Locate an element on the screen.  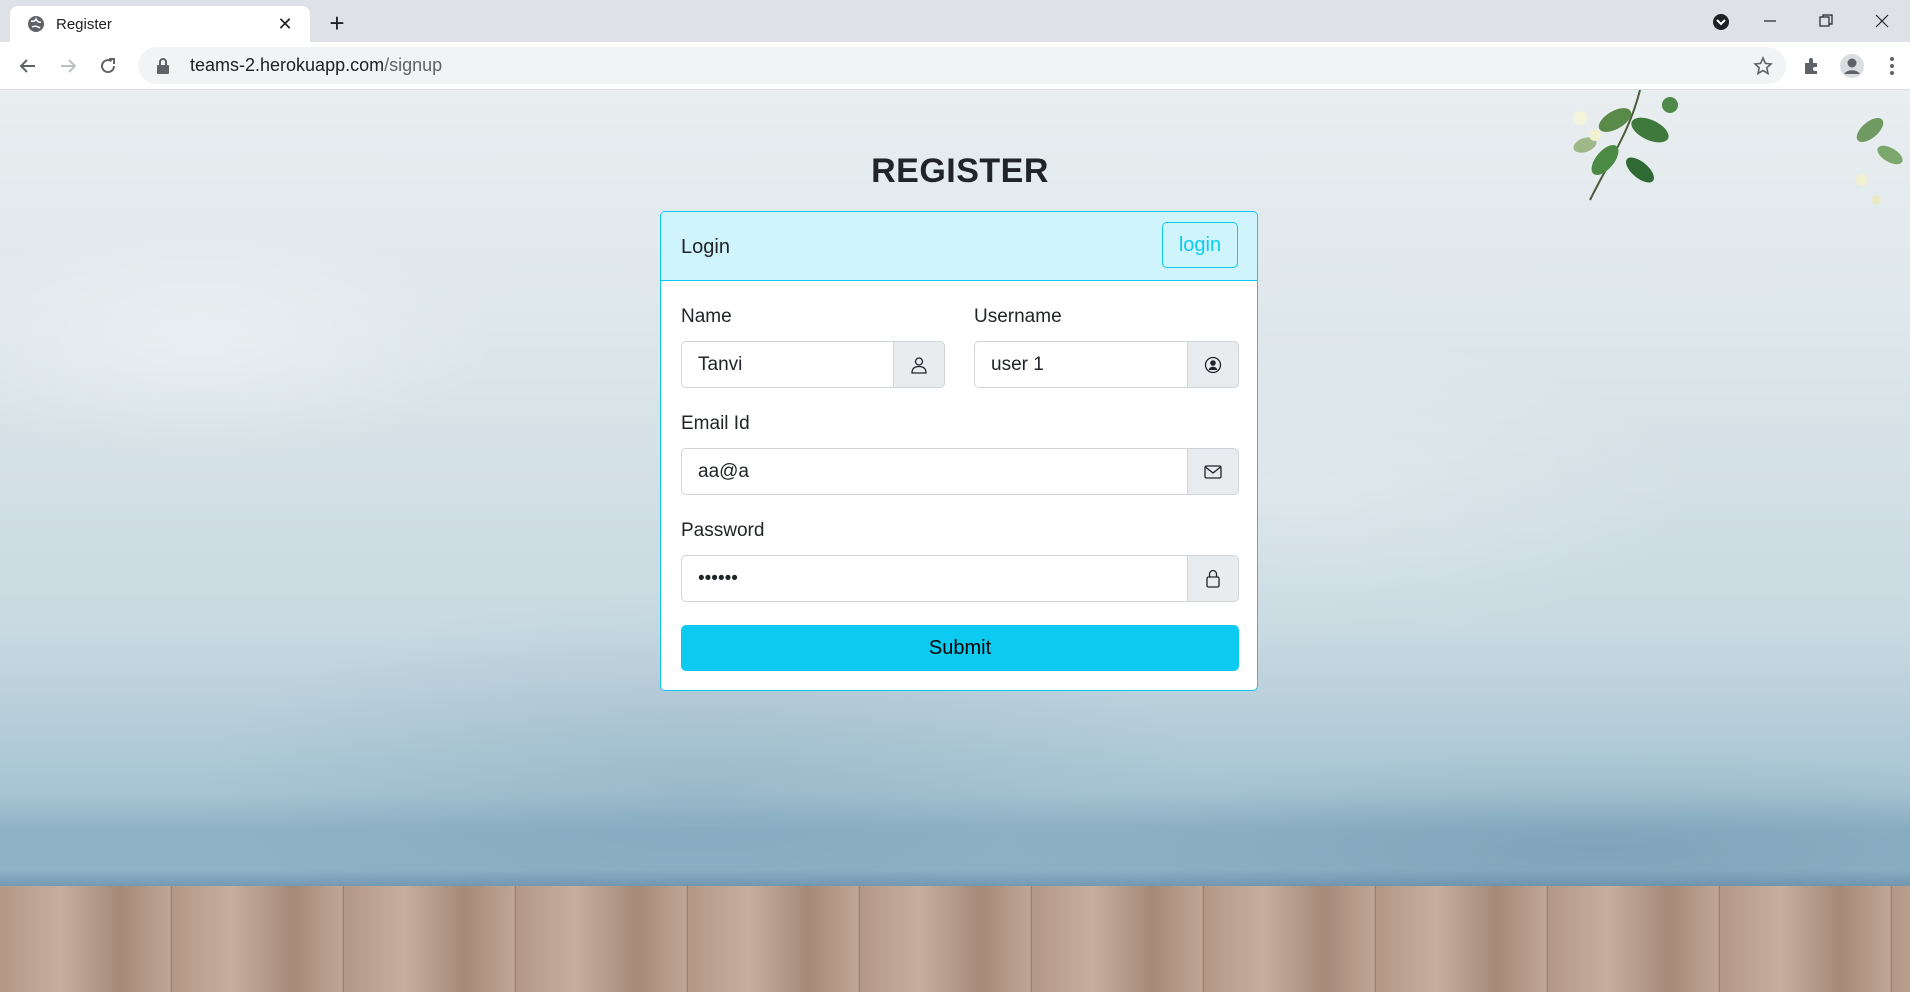
reload-icon is located at coordinates (108, 66).